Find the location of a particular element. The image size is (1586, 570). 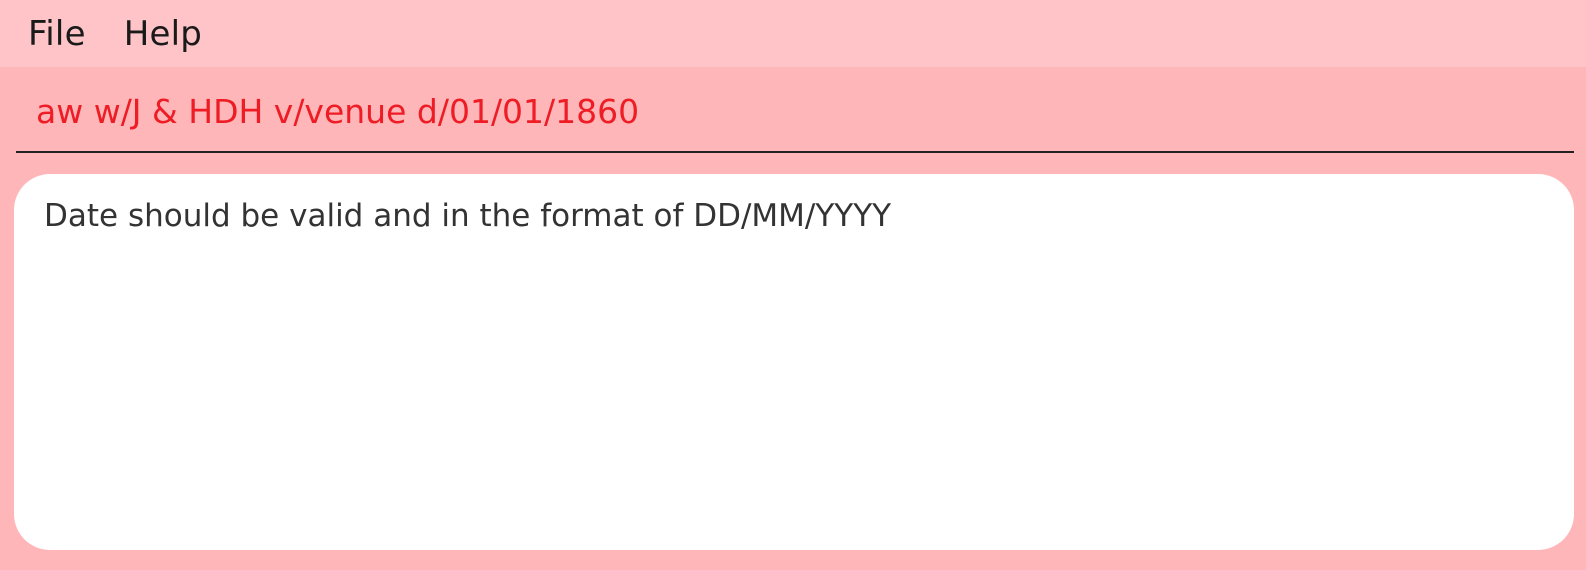

menu-file: File is located at coordinates (57, 34).